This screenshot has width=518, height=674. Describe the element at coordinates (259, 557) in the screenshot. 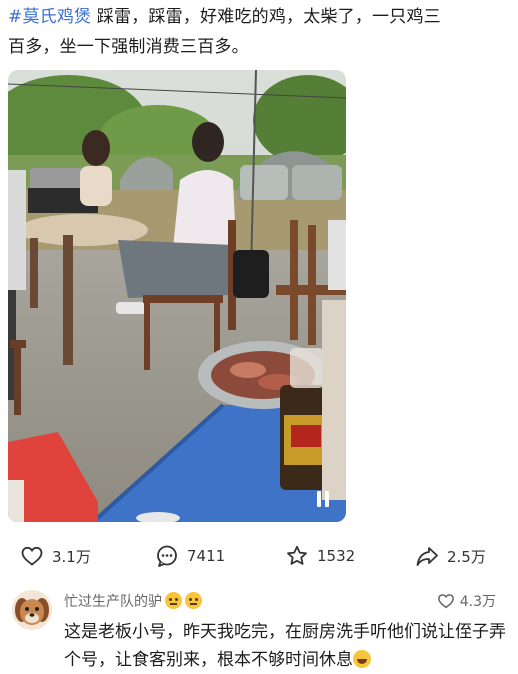

I see `action-bar: 3.1万 7411 1532 2.5万` at that location.